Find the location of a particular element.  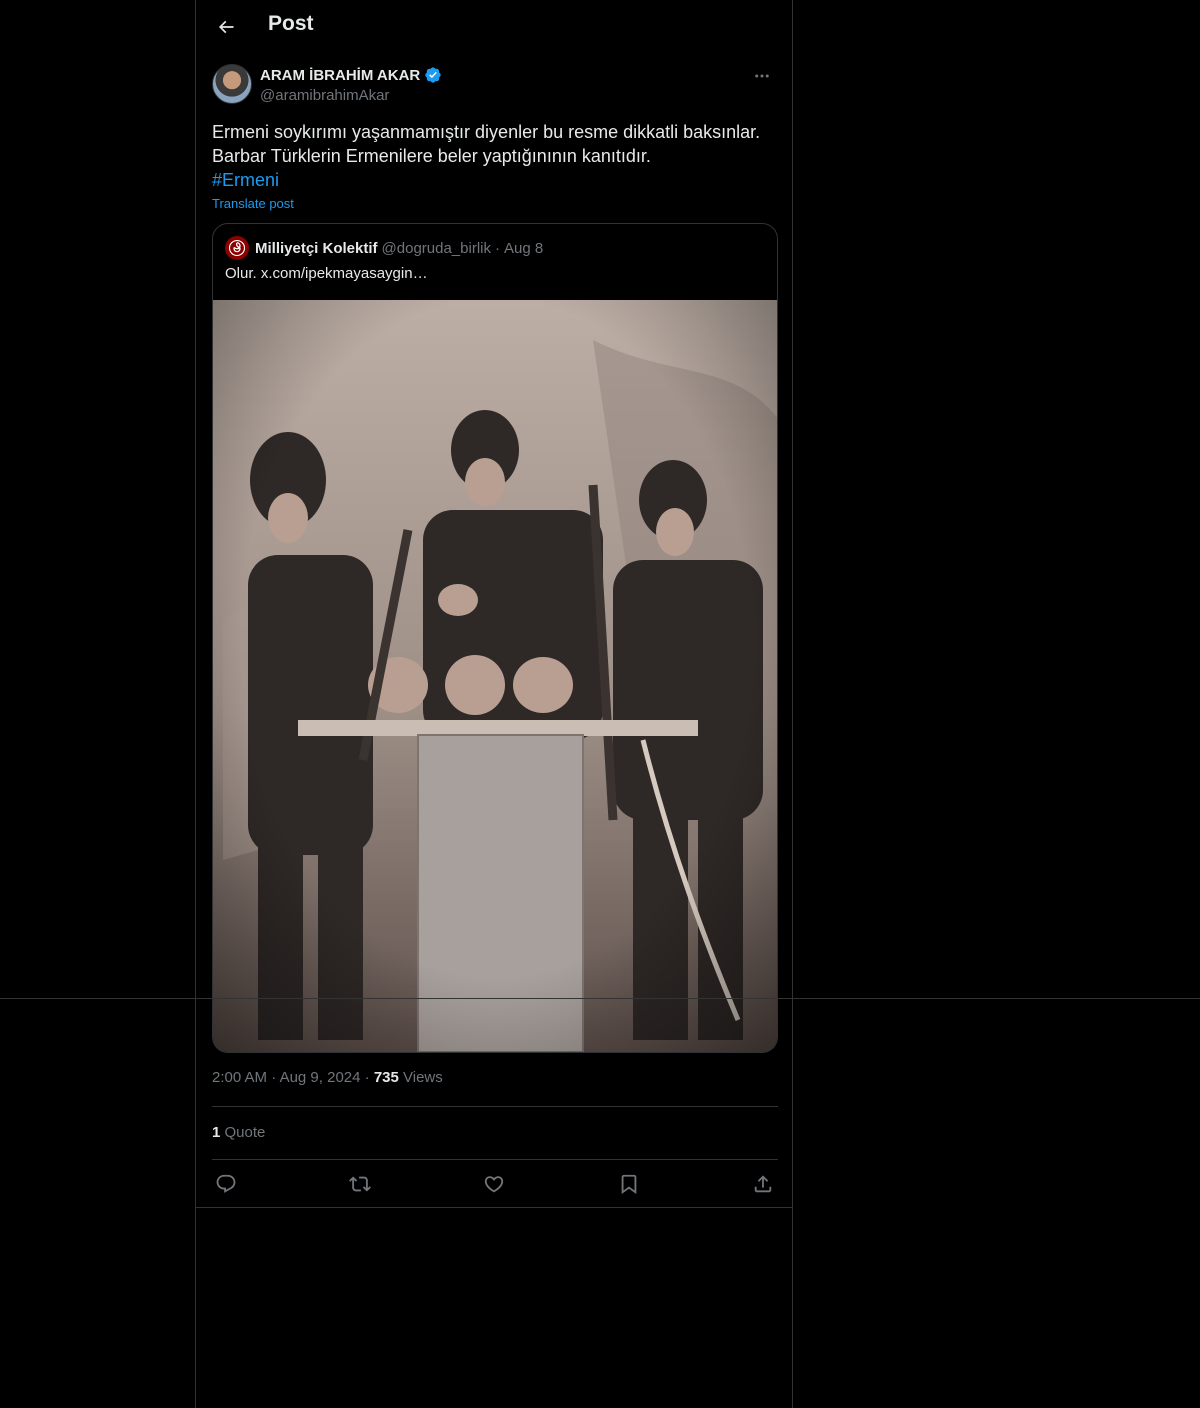

back-button is located at coordinates (226, 27).